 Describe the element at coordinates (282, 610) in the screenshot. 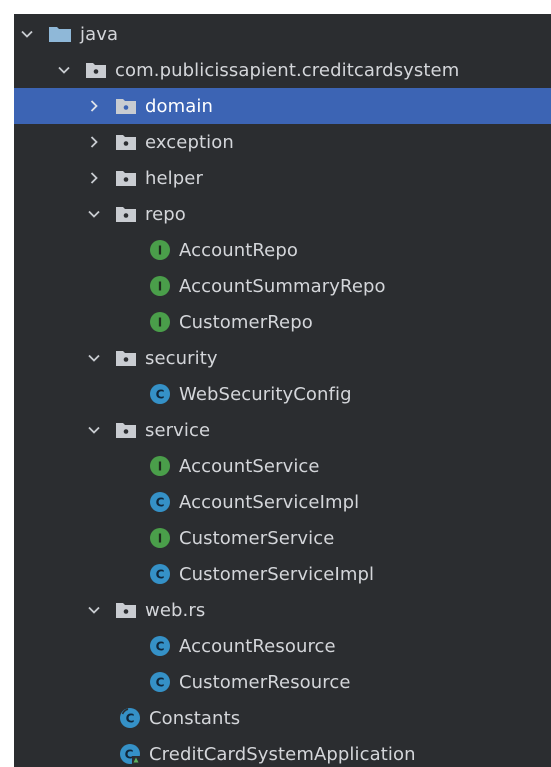

I see `tree-node-web-rs: web.rs` at that location.